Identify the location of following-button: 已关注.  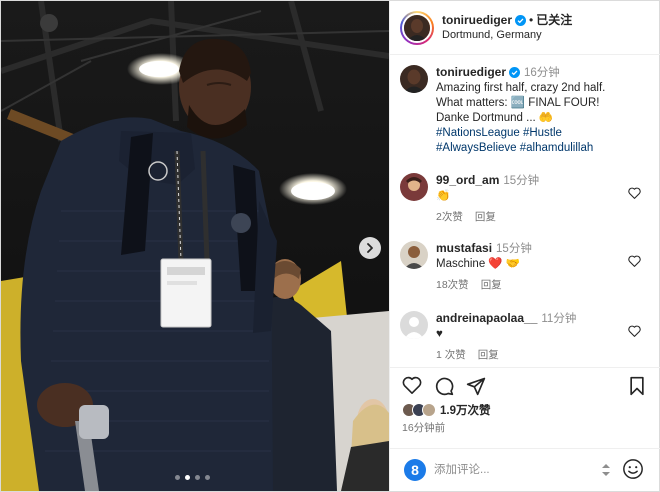
(554, 20).